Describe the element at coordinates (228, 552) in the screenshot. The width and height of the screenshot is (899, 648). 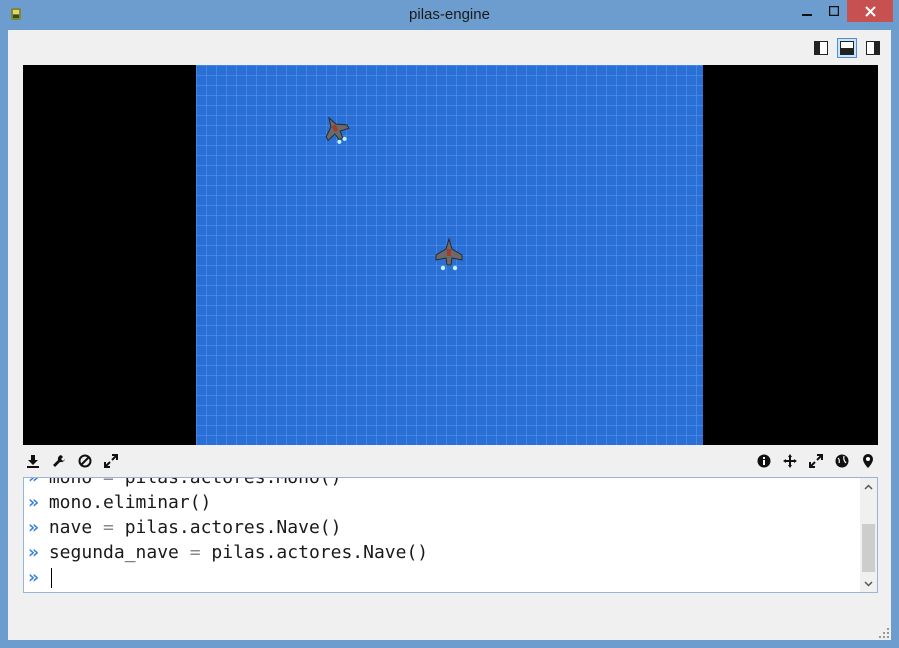
I see `console-line: » segunda_nave = pilas.actores.Nave()` at that location.